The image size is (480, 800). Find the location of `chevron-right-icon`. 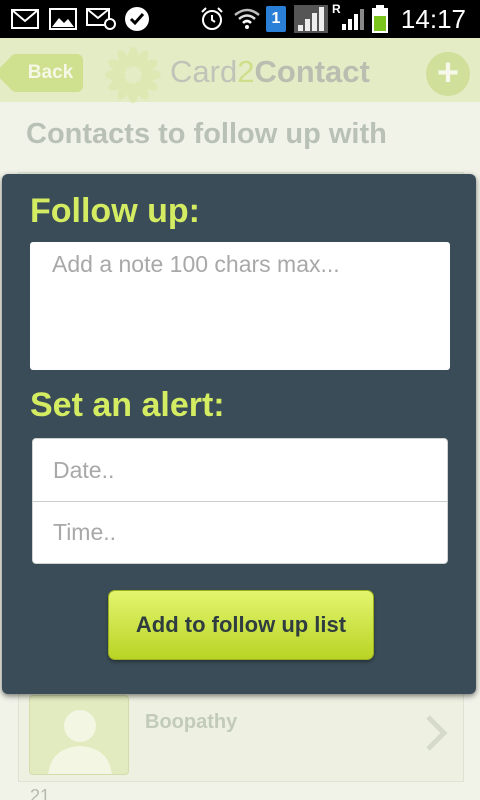

chevron-right-icon is located at coordinates (436, 738).